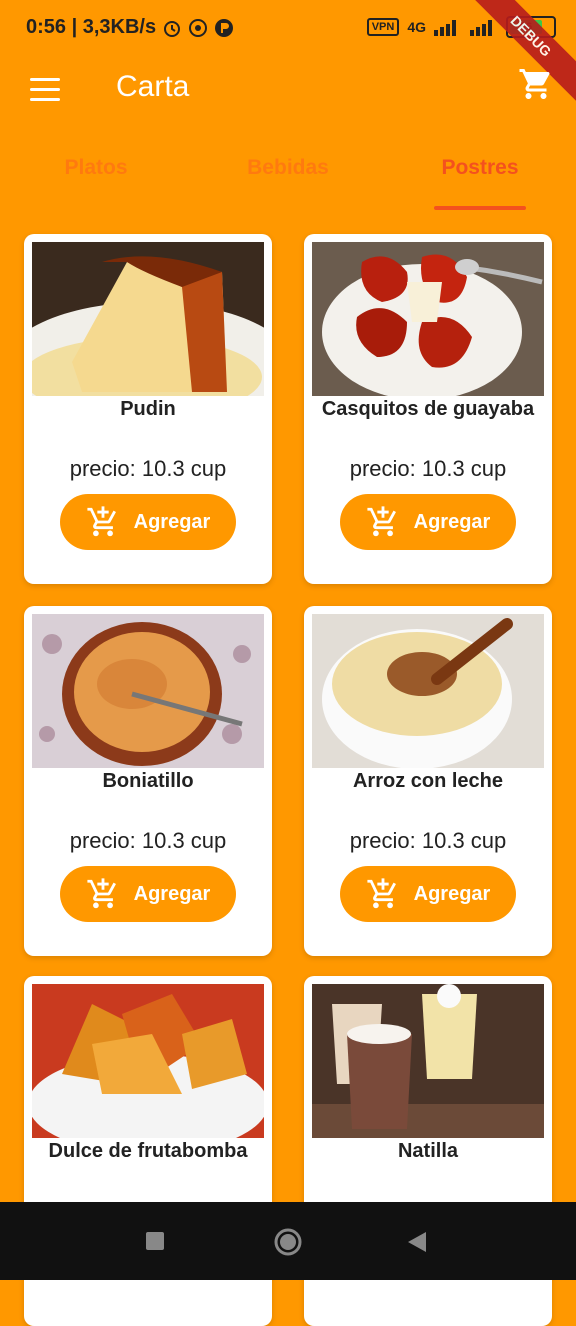 This screenshot has width=576, height=1326. I want to click on alarm-icon, so click(172, 28).